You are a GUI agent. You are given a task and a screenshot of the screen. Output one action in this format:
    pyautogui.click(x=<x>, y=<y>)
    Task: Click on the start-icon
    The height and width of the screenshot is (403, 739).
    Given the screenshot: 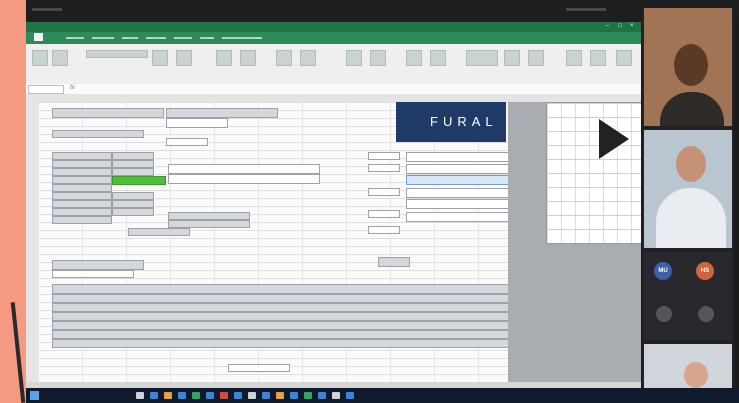 What is the action you would take?
    pyautogui.click(x=34, y=395)
    